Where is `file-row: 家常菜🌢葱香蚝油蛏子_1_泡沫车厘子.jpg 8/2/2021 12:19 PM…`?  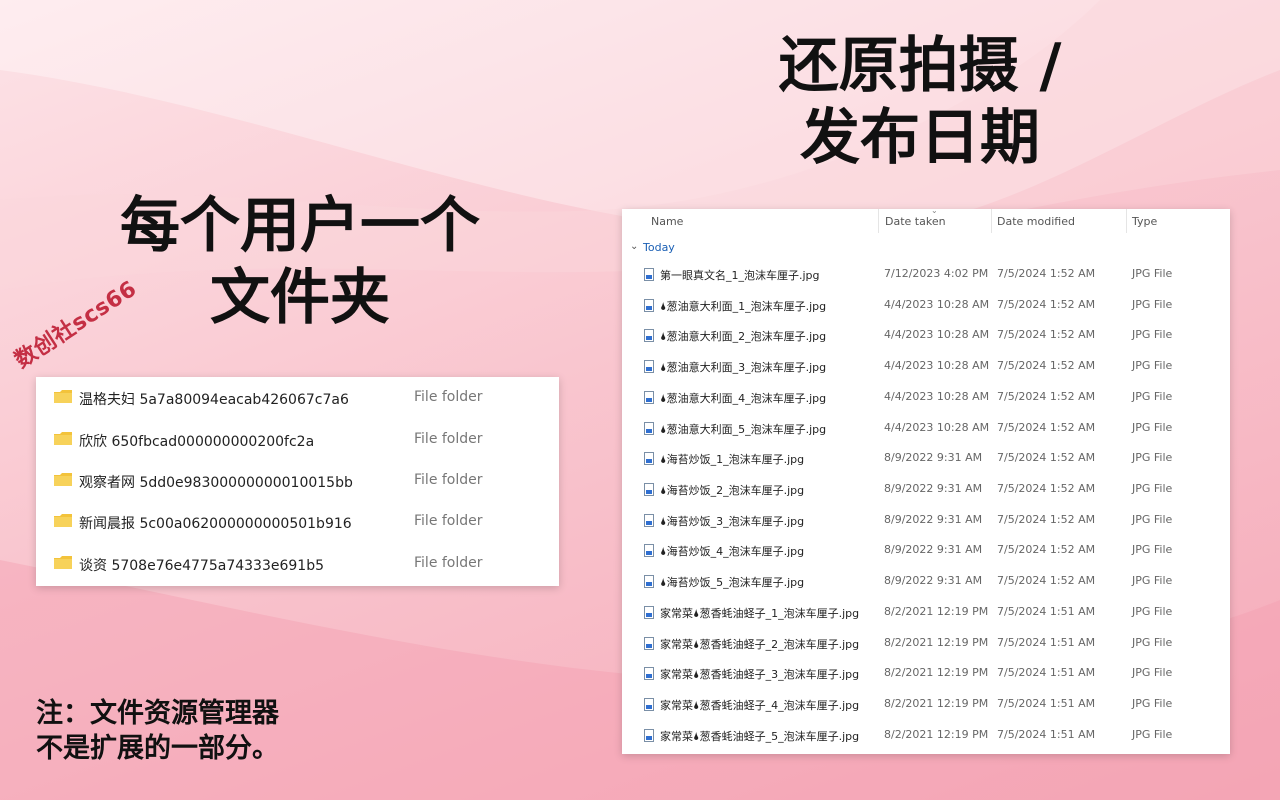 file-row: 家常菜🌢葱香蚝油蛏子_1_泡沫车厘子.jpg 8/2/2021 12:19 PM… is located at coordinates (926, 616).